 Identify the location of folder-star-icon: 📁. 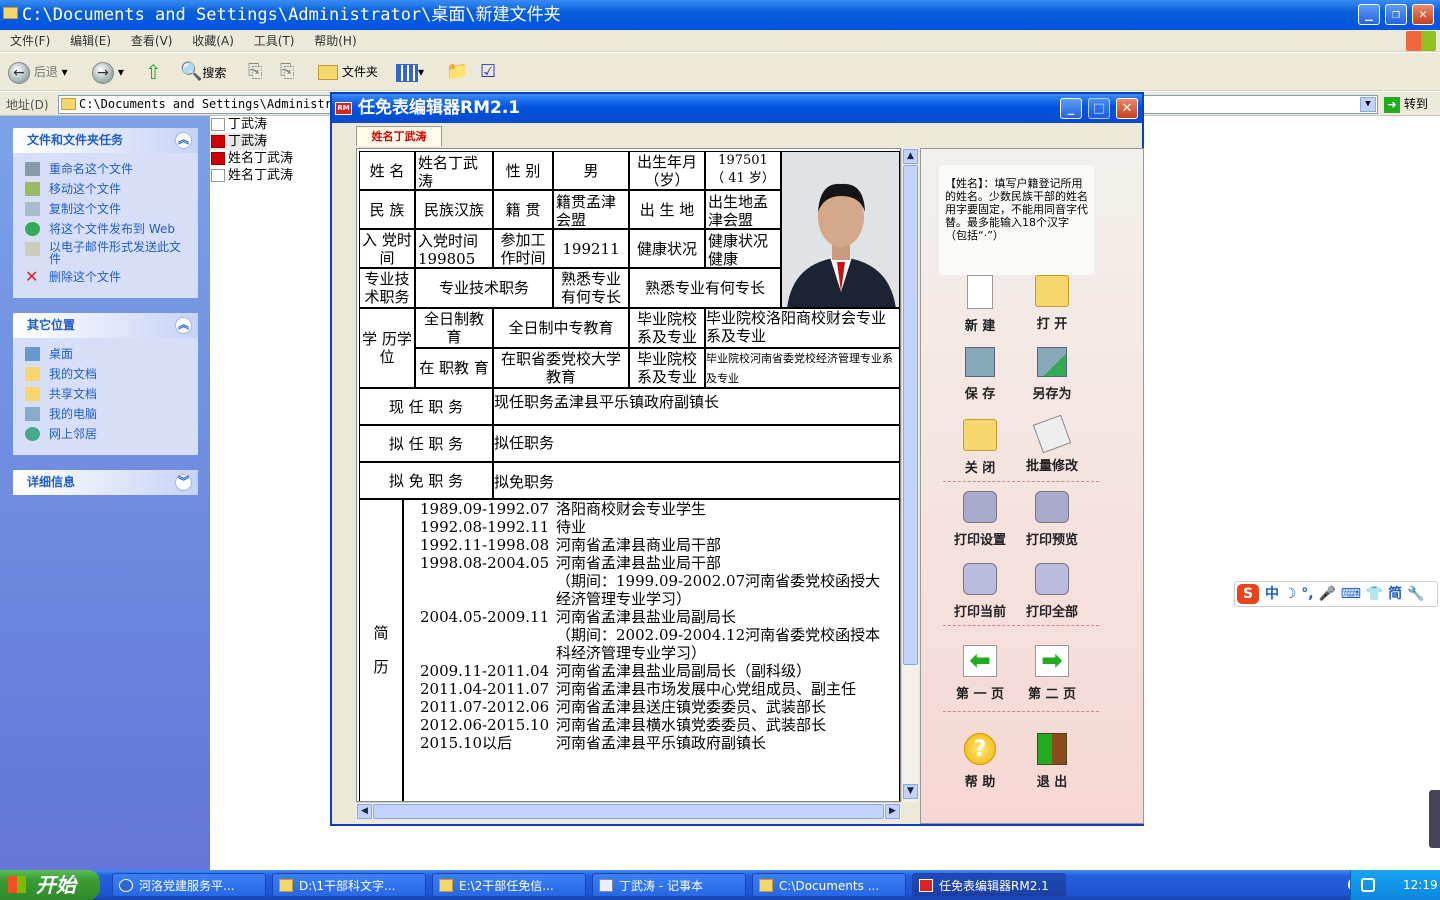
(457, 72).